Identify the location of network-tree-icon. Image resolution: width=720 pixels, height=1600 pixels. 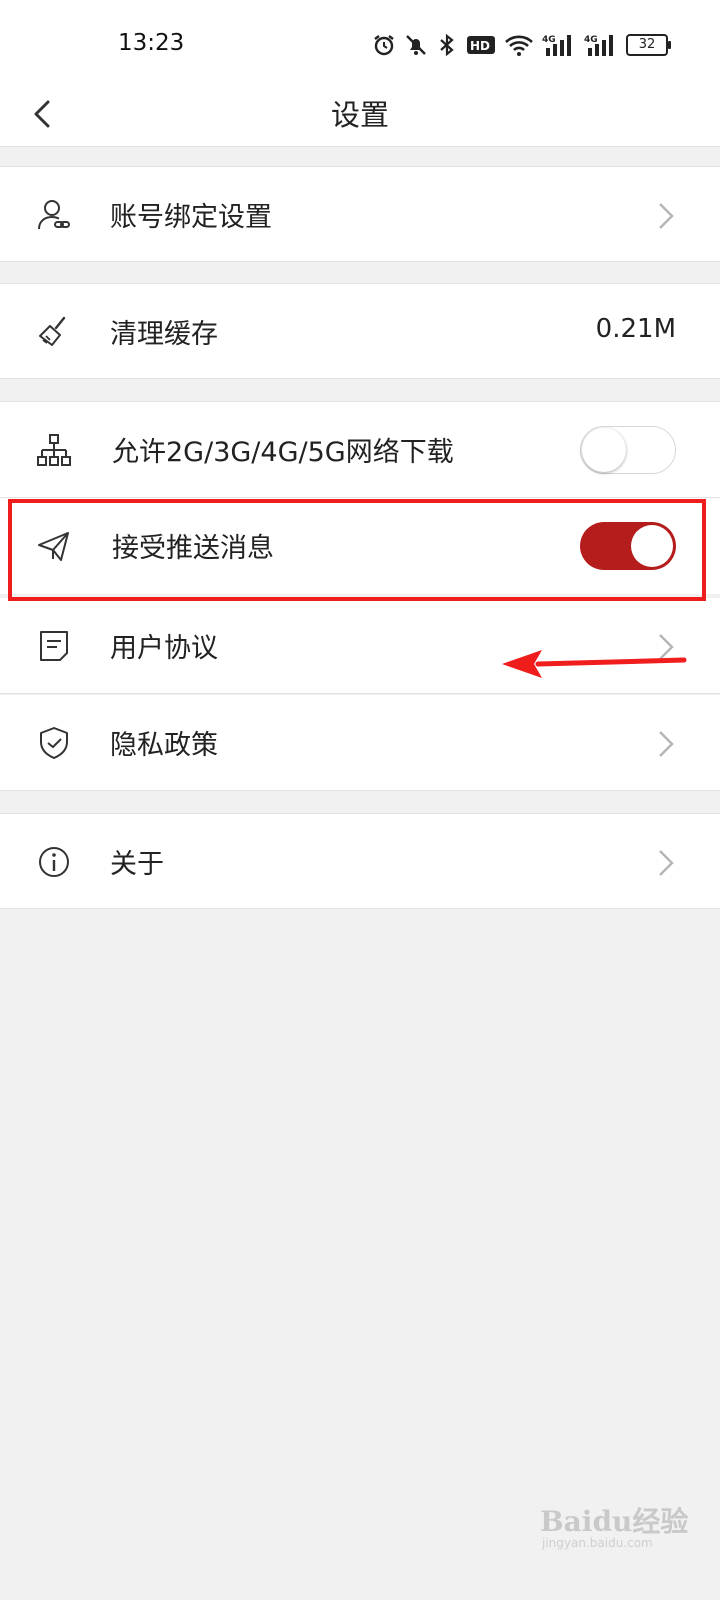
(54, 450).